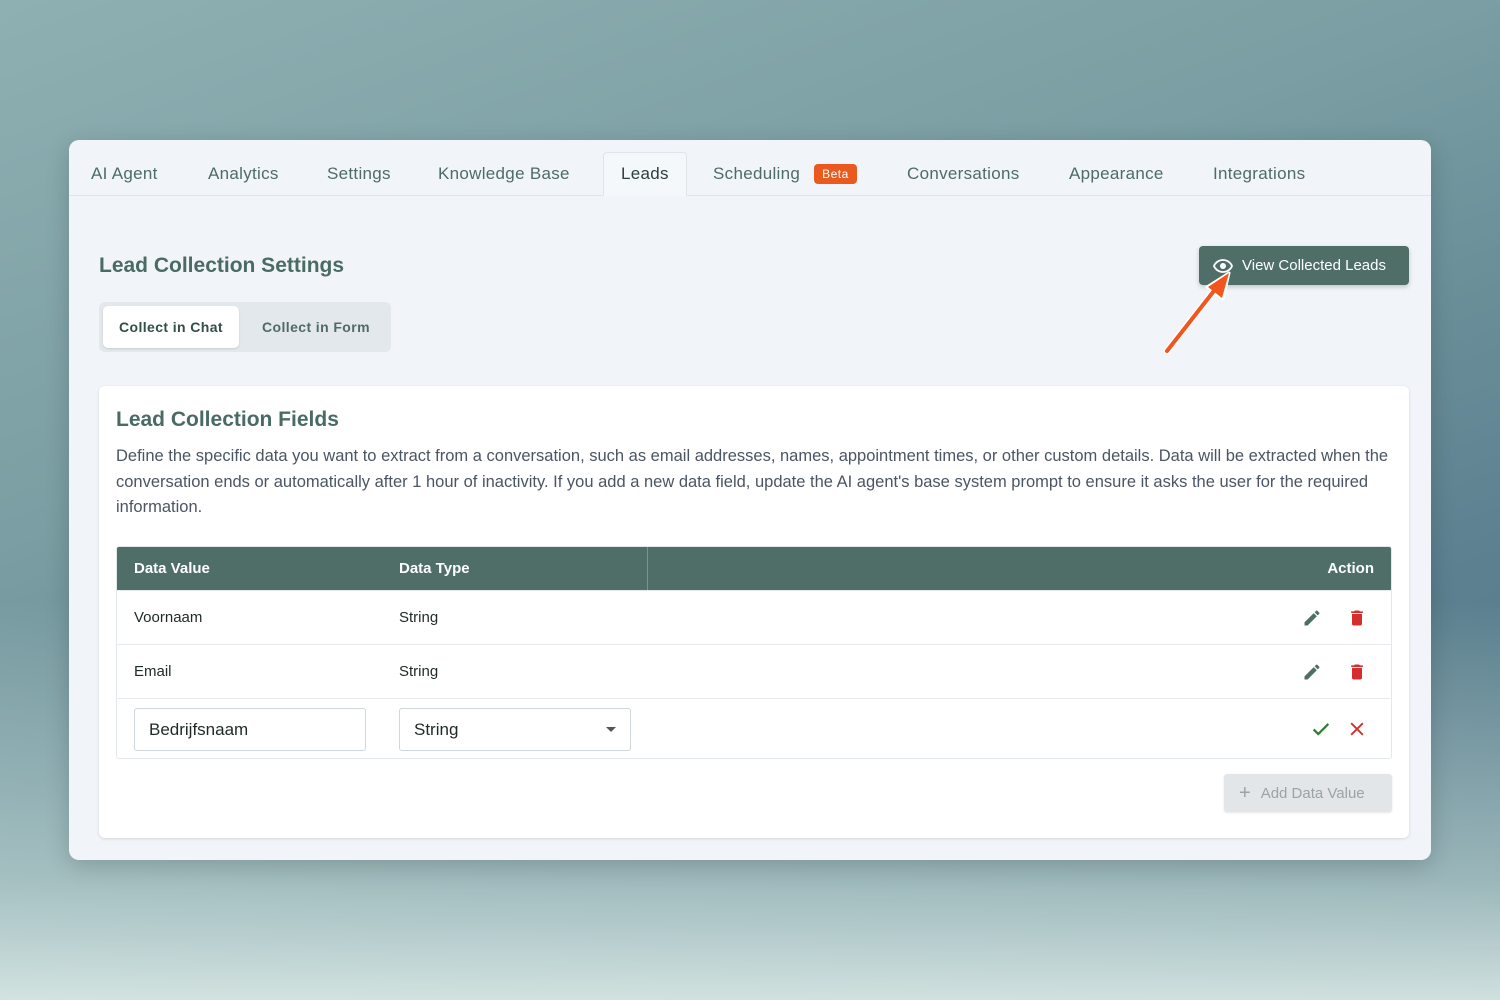 The width and height of the screenshot is (1500, 1000). Describe the element at coordinates (645, 174) in the screenshot. I see `tab-leads: Leads` at that location.